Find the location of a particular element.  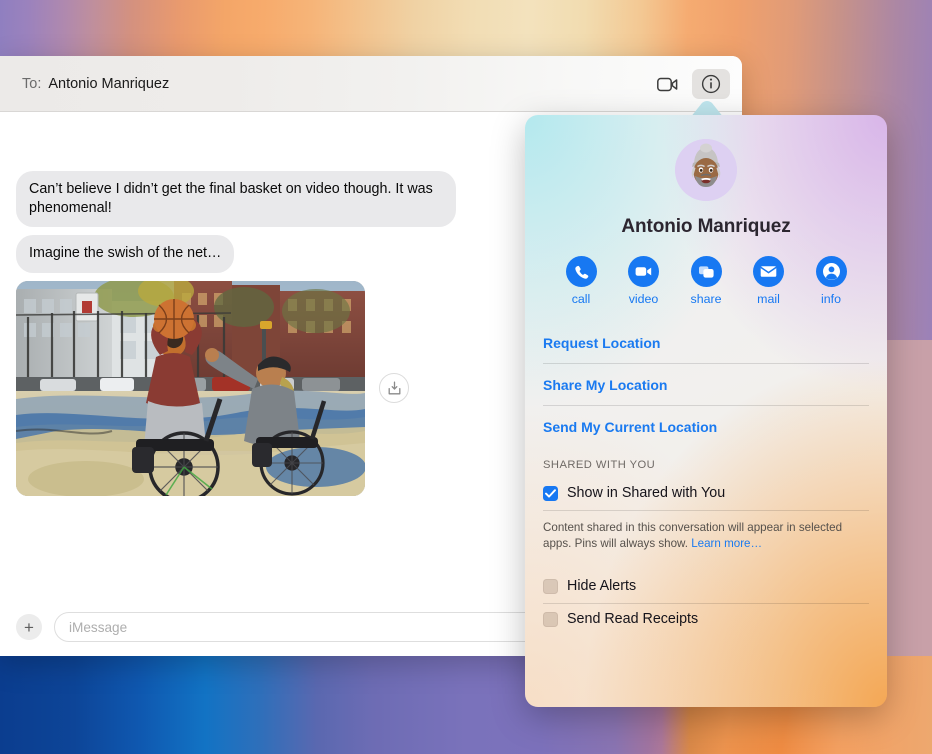

action-share: share is located at coordinates (706, 281).